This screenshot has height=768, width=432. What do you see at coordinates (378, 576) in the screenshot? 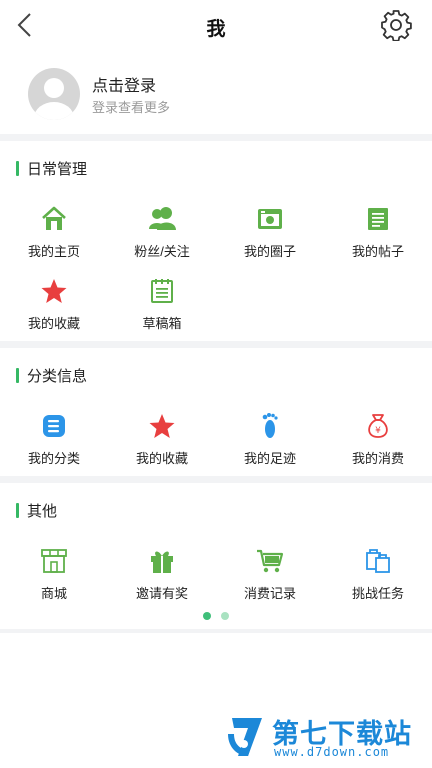
I see `item-challenge-task: 挑战任务` at bounding box center [378, 576].